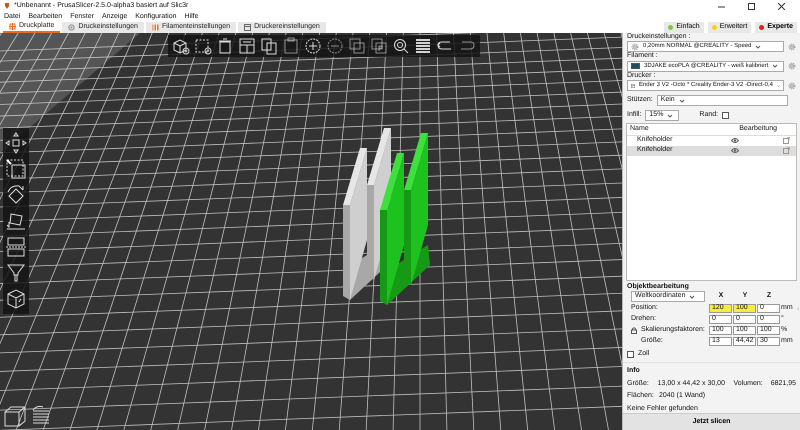  Describe the element at coordinates (423, 46) in the screenshot. I see `layers-icon` at that location.